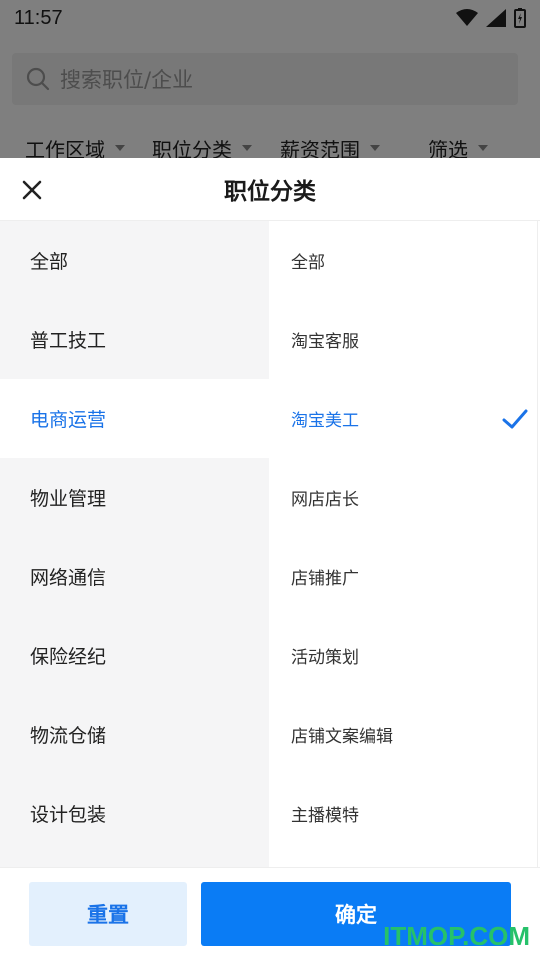 The width and height of the screenshot is (540, 960). Describe the element at coordinates (134, 260) in the screenshot. I see `category-item: 全部` at that location.